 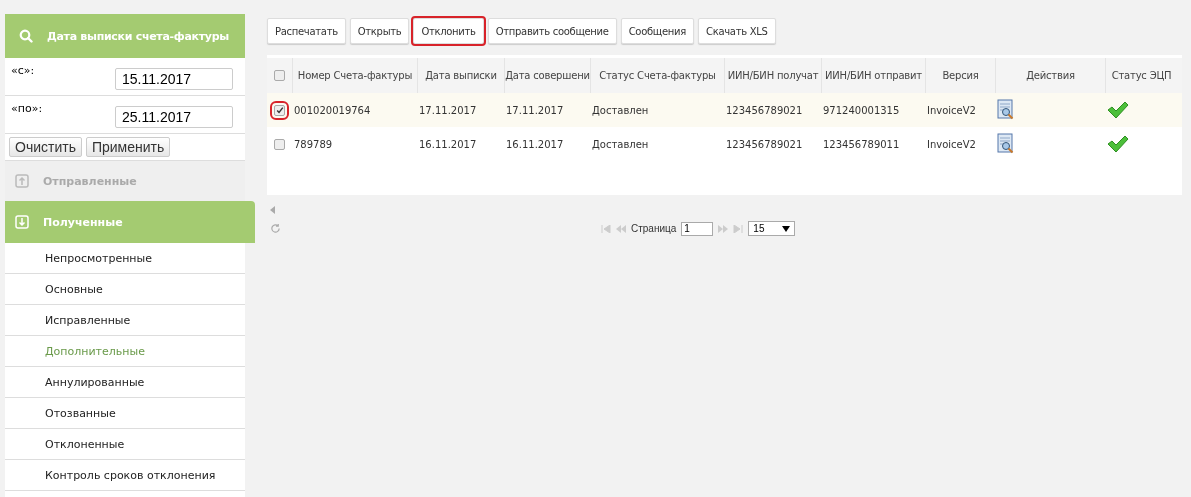 What do you see at coordinates (723, 228) in the screenshot?
I see `next-page-icon` at bounding box center [723, 228].